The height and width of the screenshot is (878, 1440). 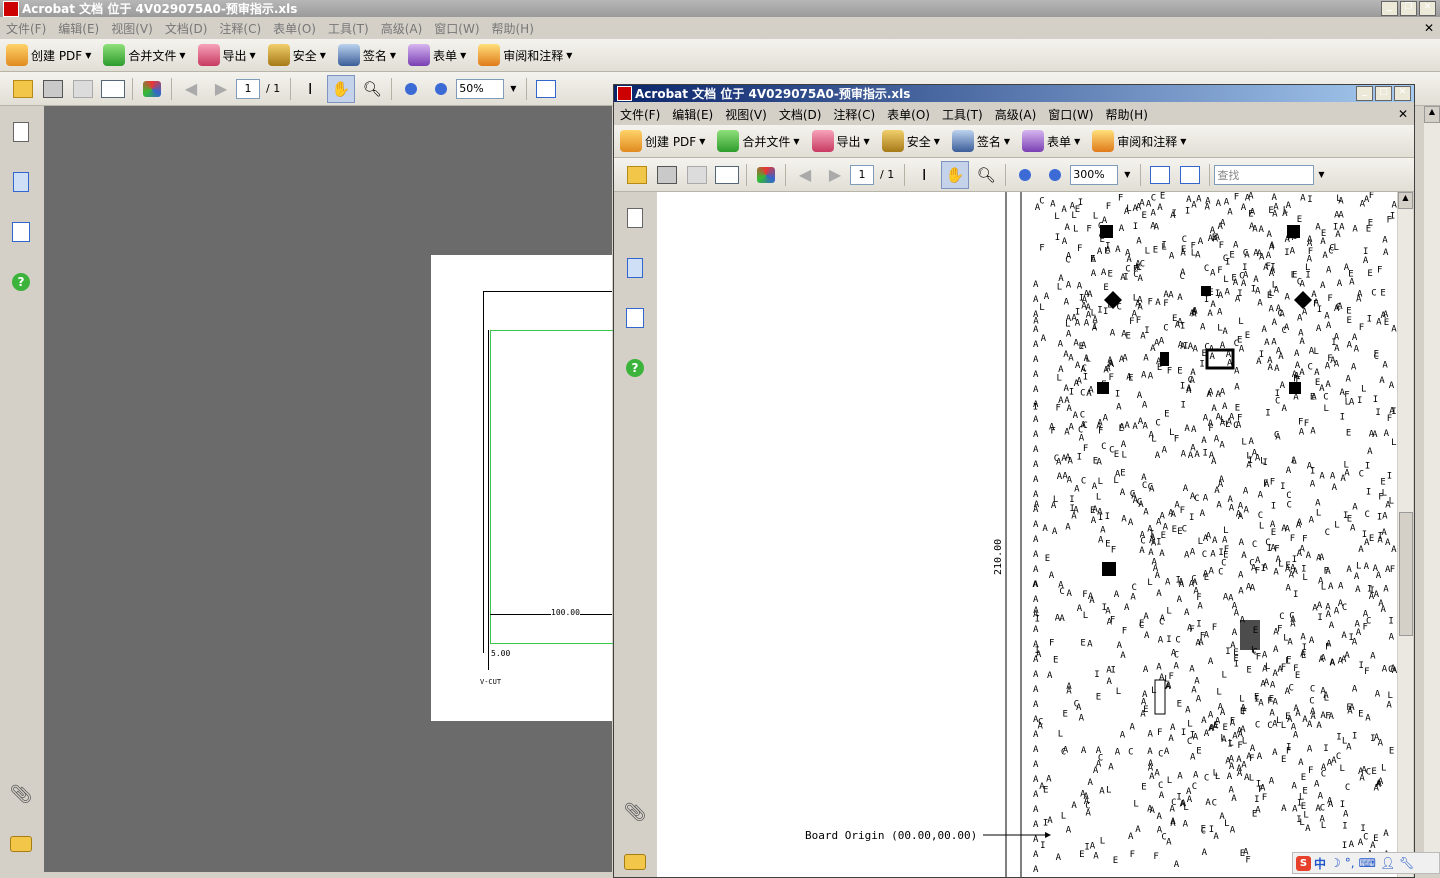 I want to click on moon-icon: ☽, so click(x=1335, y=863).